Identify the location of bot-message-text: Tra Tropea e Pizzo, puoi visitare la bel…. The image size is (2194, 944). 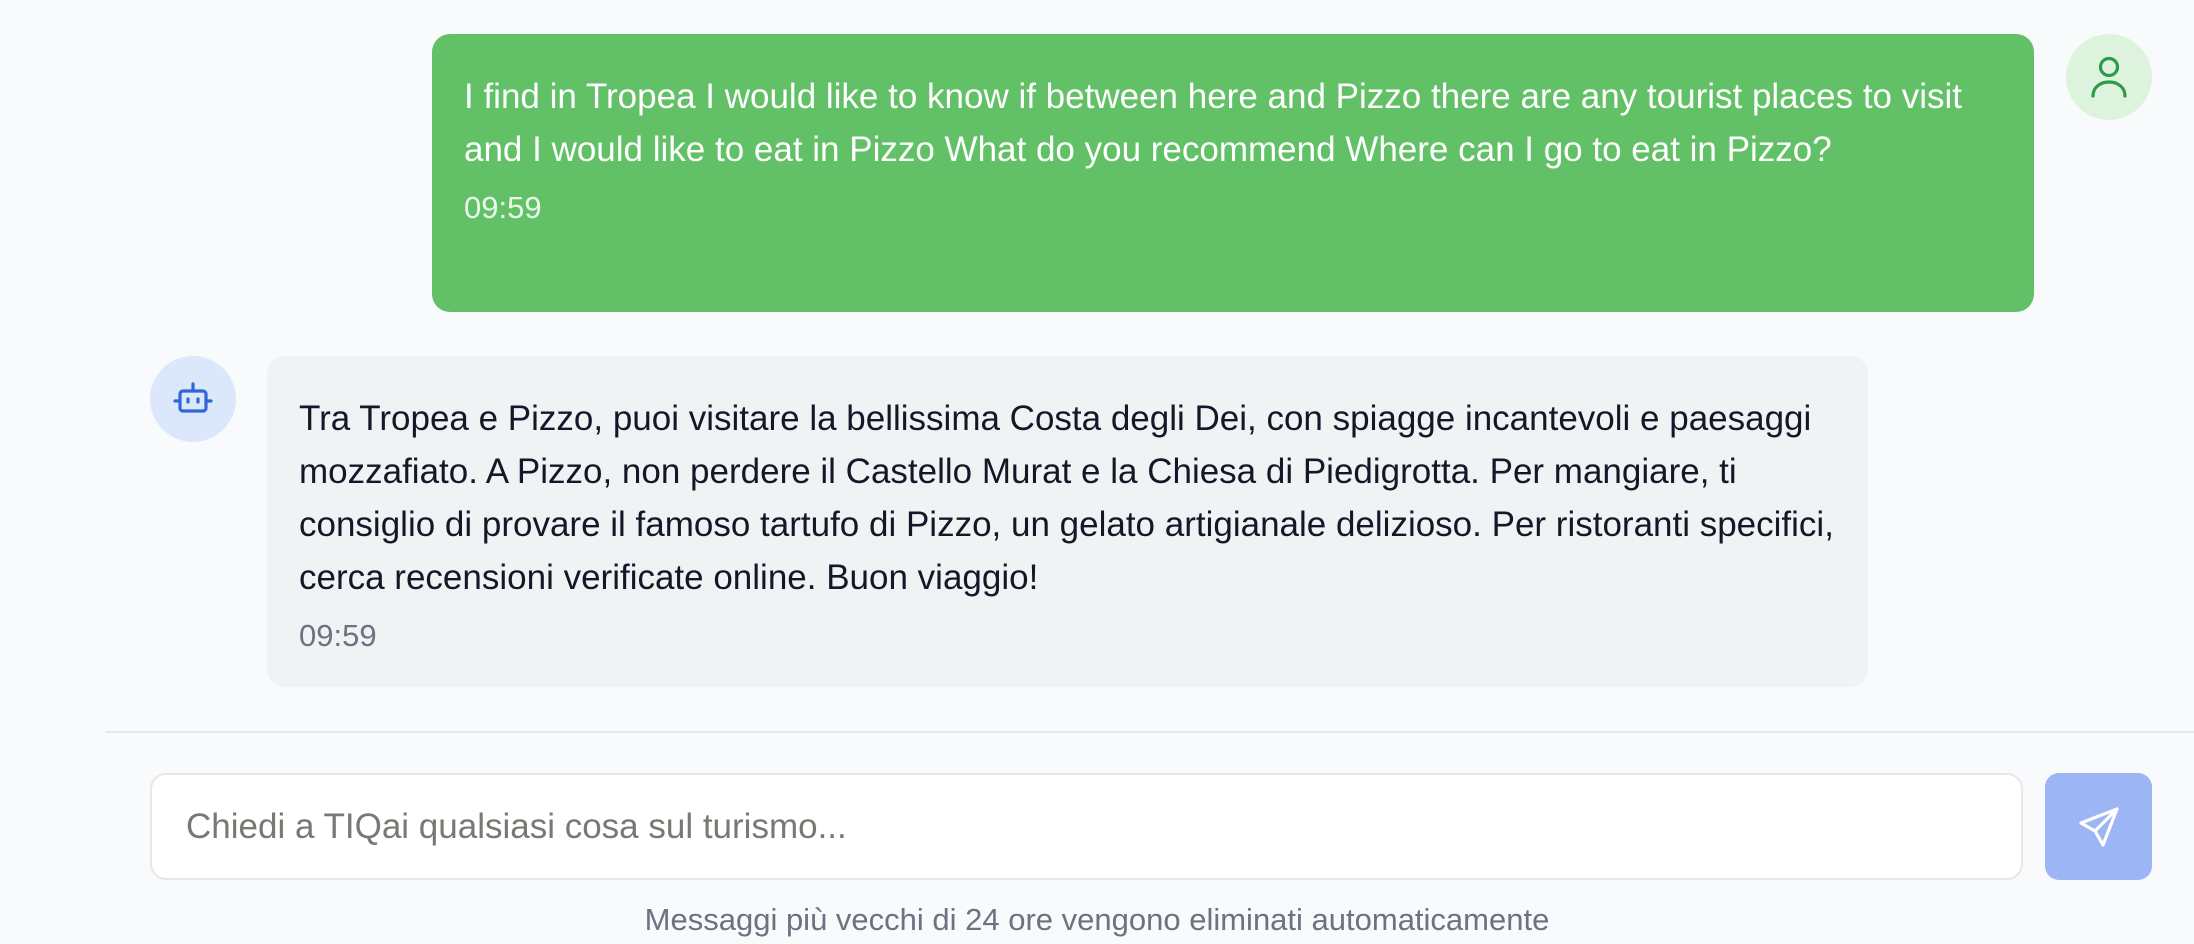
(1066, 498).